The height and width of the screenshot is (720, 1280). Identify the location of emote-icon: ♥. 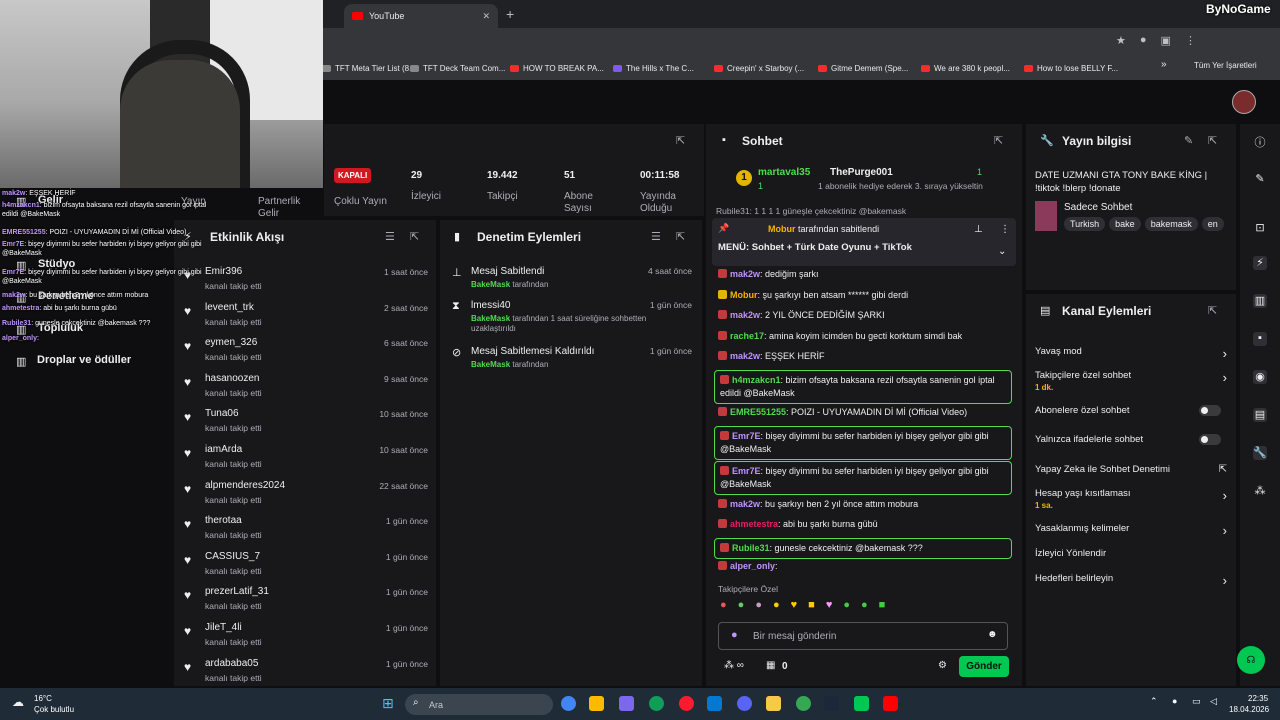
(794, 605).